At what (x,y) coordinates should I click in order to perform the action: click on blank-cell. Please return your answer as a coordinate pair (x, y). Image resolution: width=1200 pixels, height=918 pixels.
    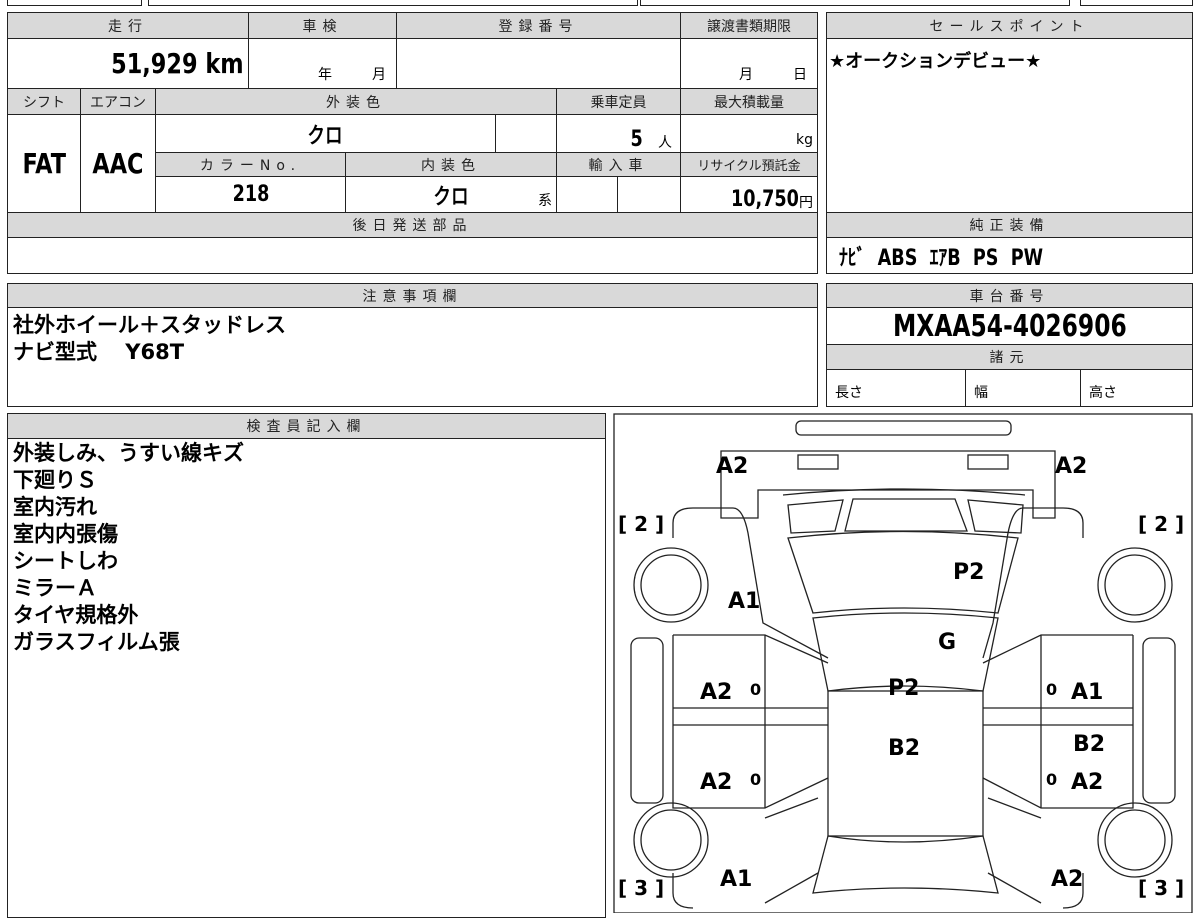
    Looking at the image, I should click on (526, 133).